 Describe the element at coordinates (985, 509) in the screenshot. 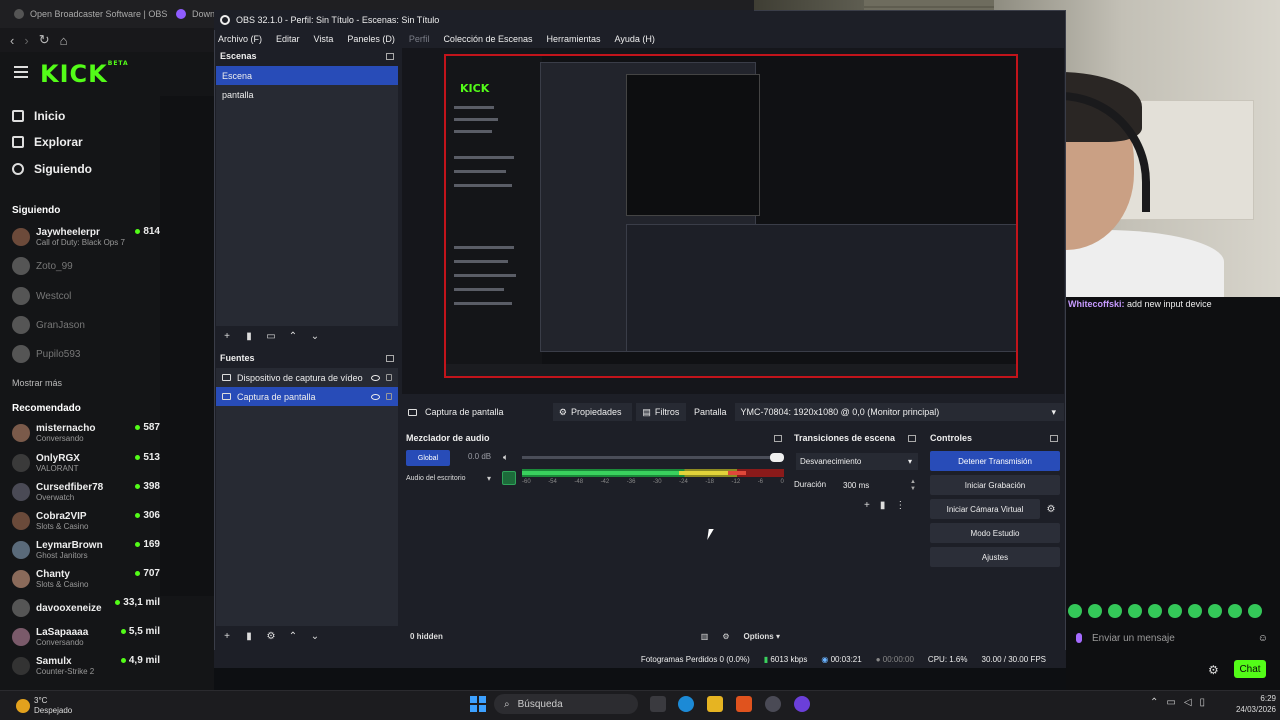

I see `start-virtual-camera-button: Iniciar Cámara Virtual` at that location.